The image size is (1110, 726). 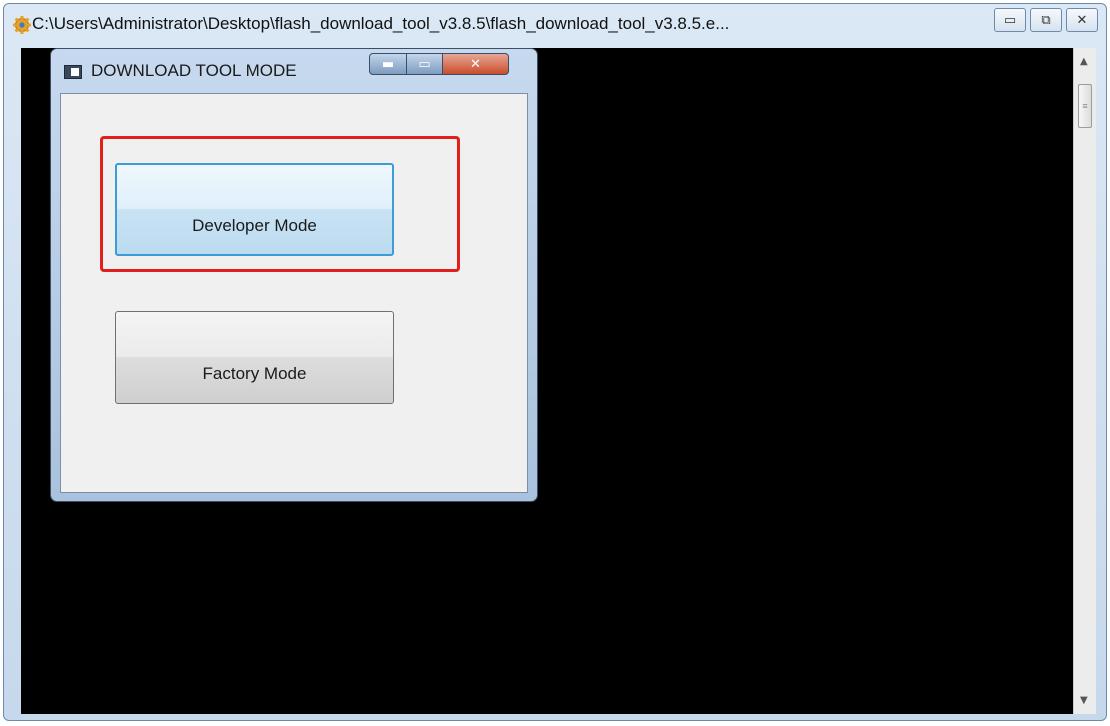 I want to click on grip-icon: ≡, so click(x=1085, y=106).